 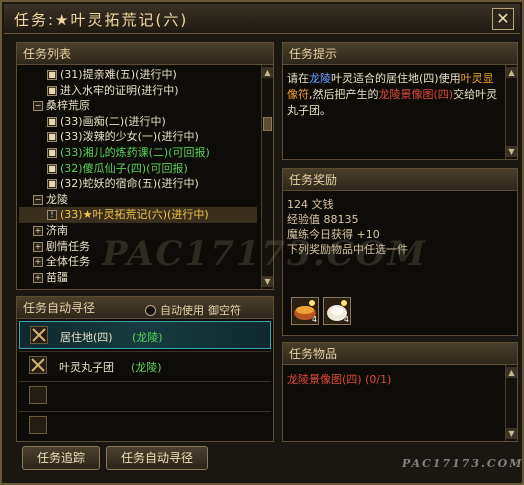 I want to click on task-track-button: 任务追踪, so click(x=61, y=458).